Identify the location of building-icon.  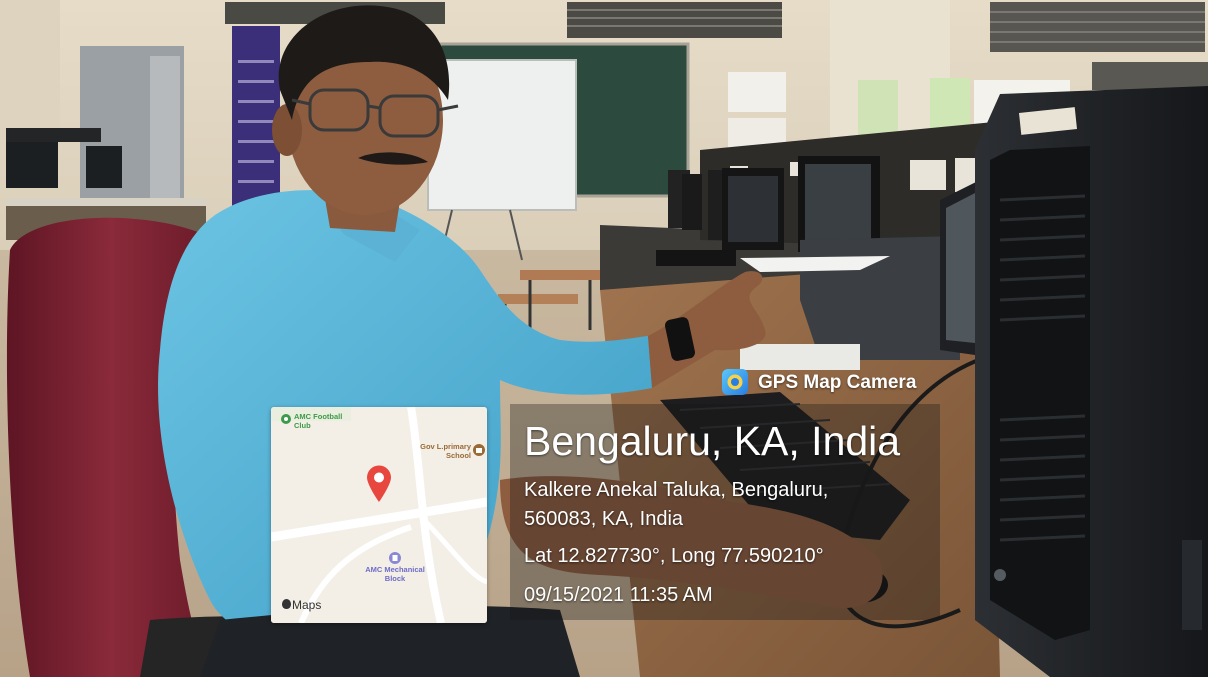
(395, 558).